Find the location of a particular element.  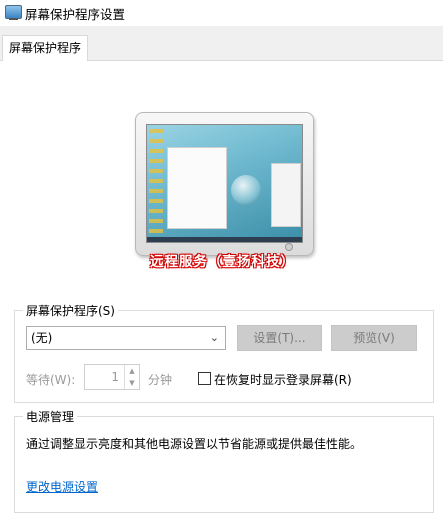

wait-minutes-value: 1 is located at coordinates (115, 377).